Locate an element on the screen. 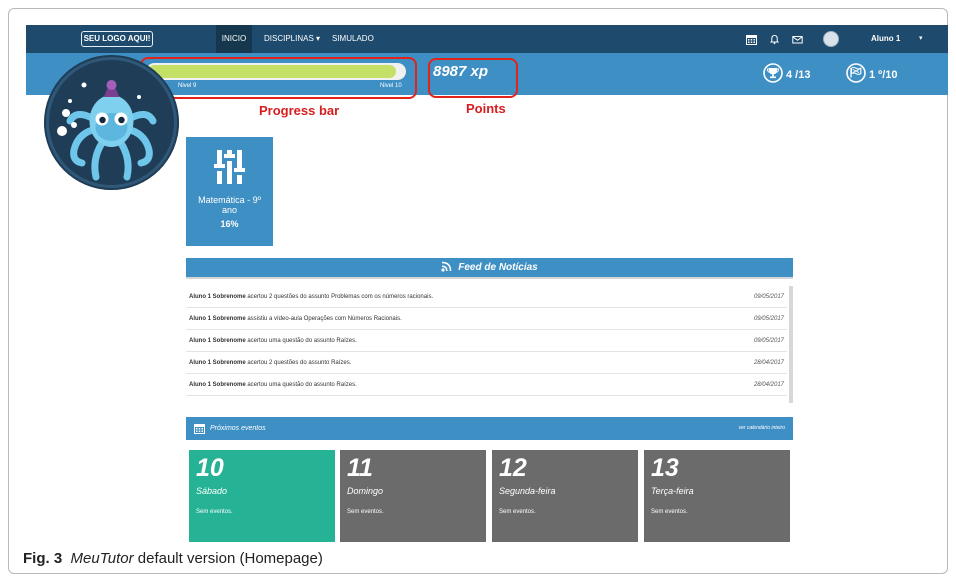  subject-name: Matemática - 9º ano is located at coordinates (229, 205).